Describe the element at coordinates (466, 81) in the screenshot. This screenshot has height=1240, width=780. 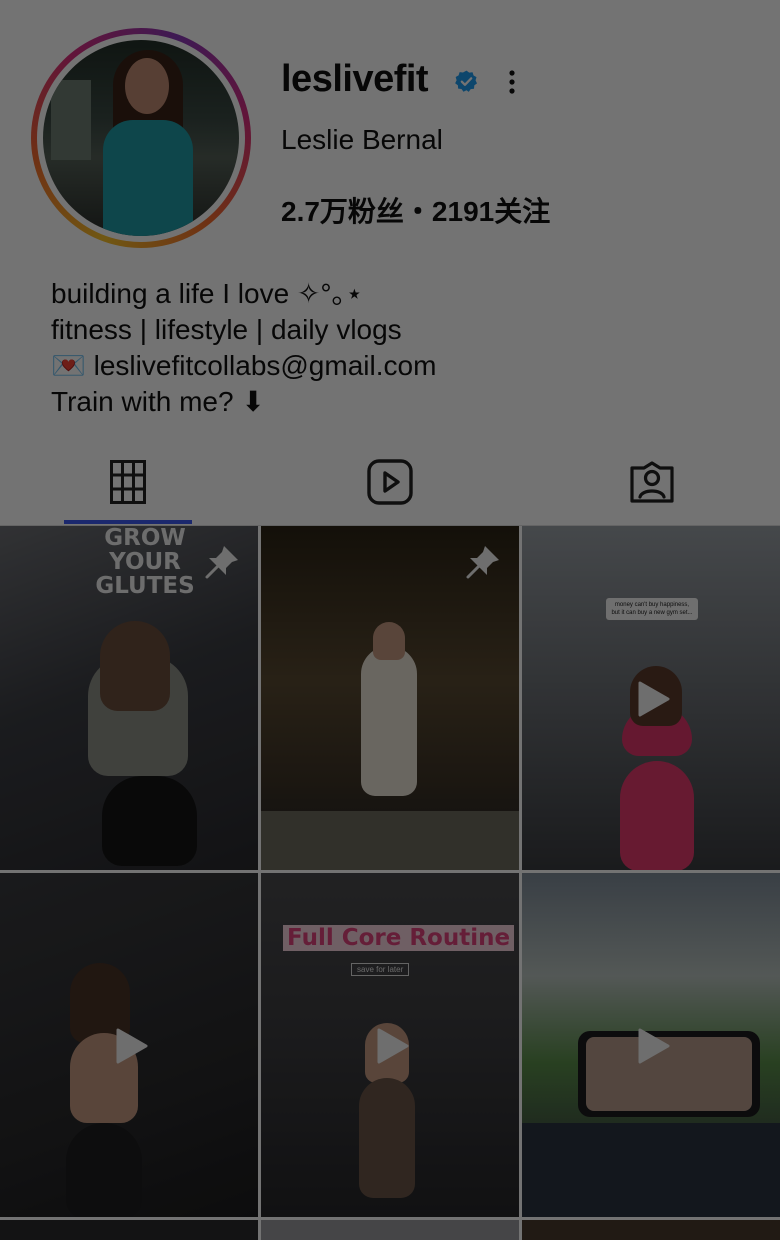
I see `verified-badge-icon` at that location.